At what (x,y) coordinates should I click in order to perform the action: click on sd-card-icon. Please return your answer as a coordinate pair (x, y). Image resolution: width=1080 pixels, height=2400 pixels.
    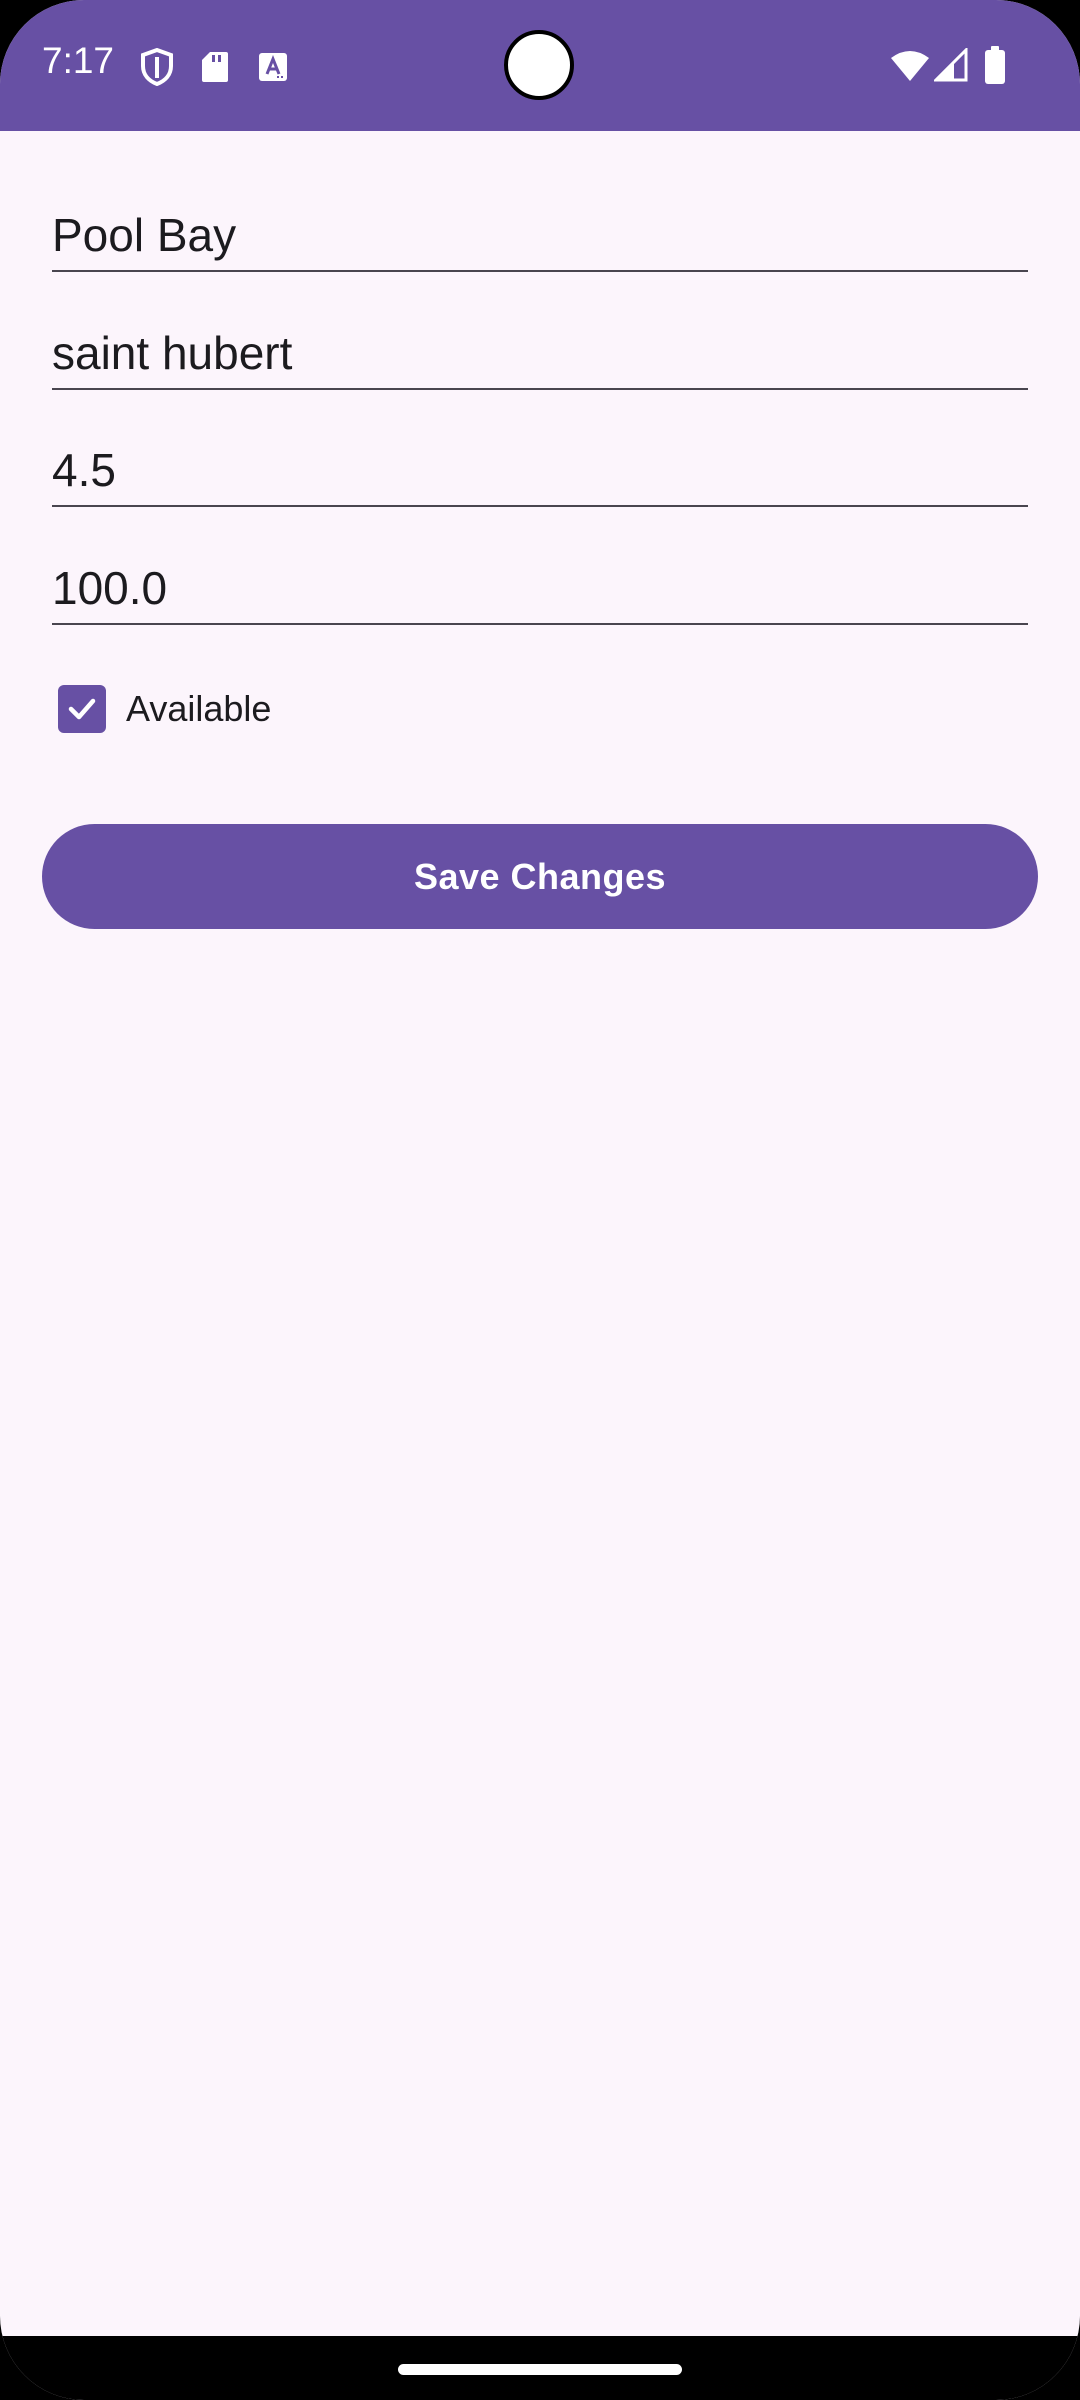
    Looking at the image, I should click on (215, 67).